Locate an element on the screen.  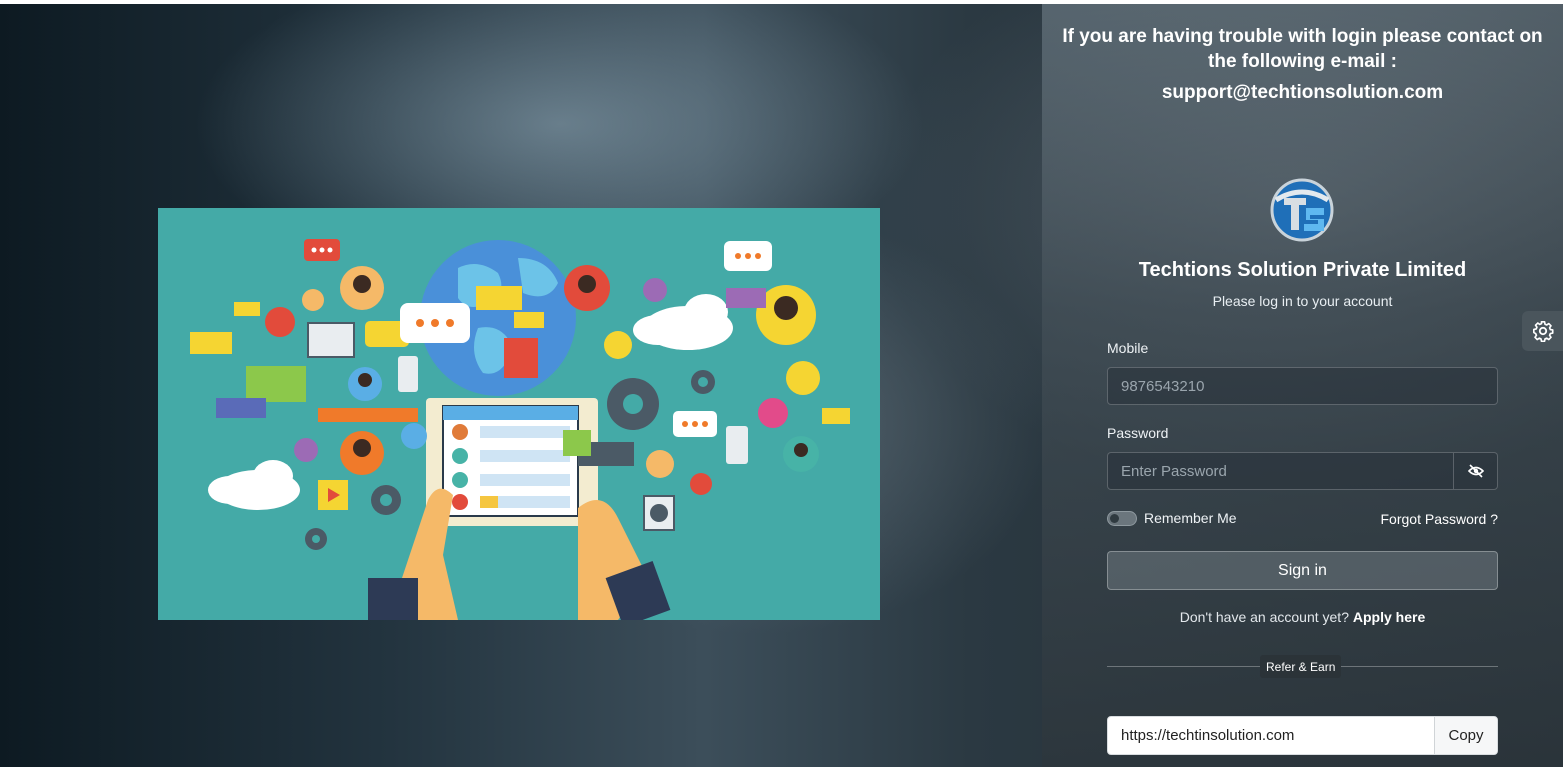
mobile-input is located at coordinates (1302, 386).